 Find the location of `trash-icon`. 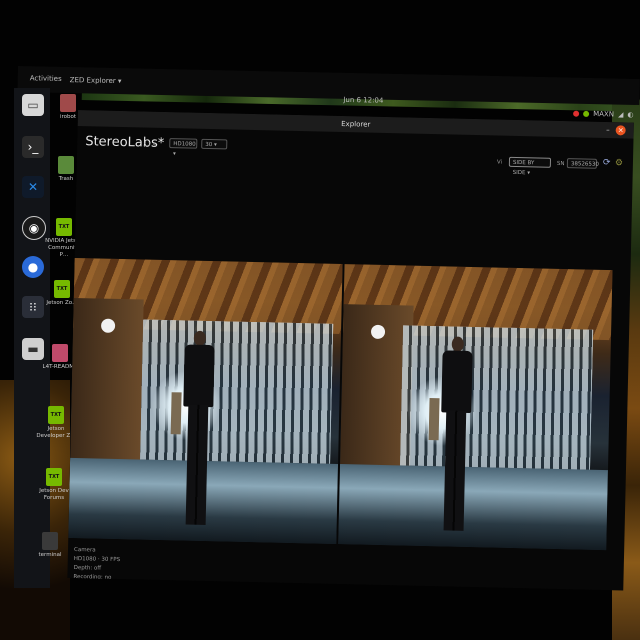

trash-icon is located at coordinates (66, 165).